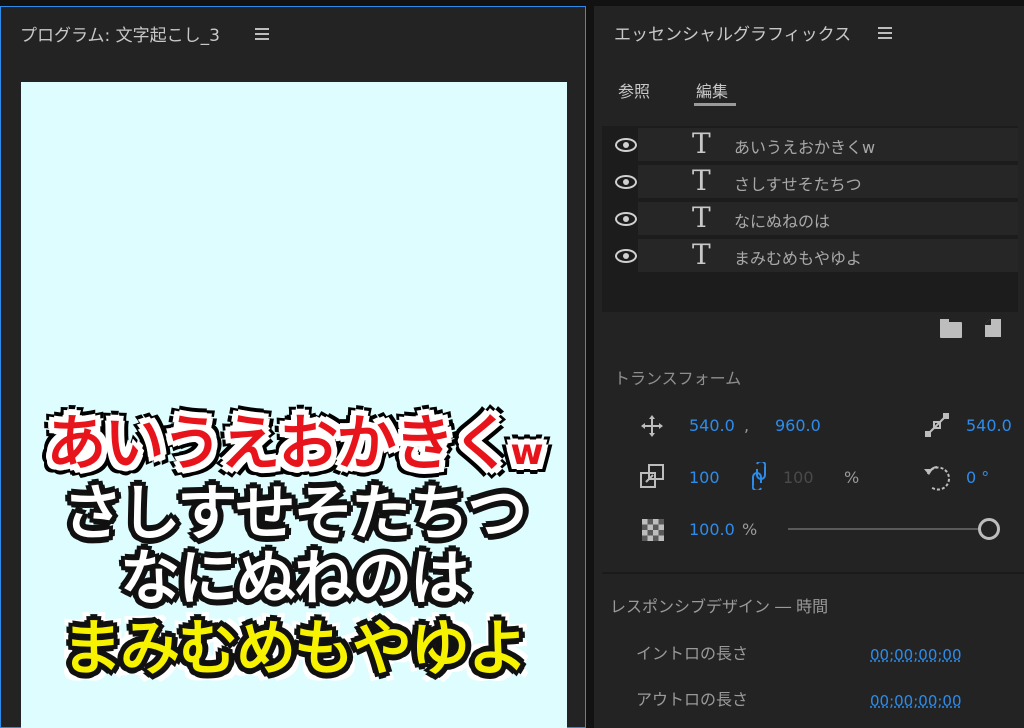 The image size is (1024, 728). What do you see at coordinates (977, 477) in the screenshot?
I see `rotation-value: 0 °` at bounding box center [977, 477].